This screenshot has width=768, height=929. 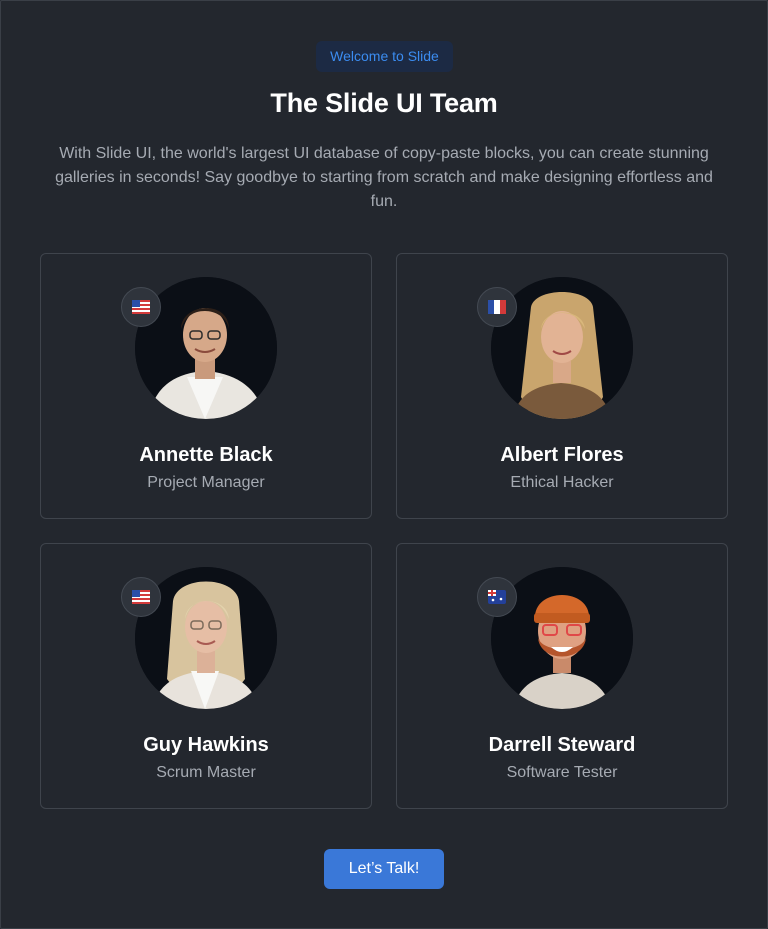 What do you see at coordinates (206, 482) in the screenshot?
I see `member-role: Project Manager` at bounding box center [206, 482].